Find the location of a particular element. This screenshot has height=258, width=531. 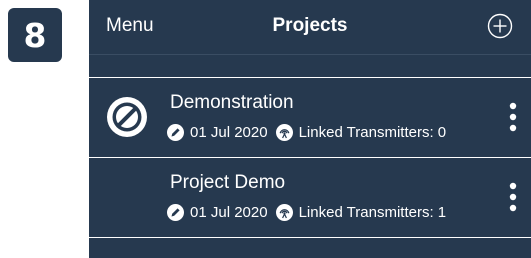

linked-transmitters: Linked Transmitters: 0 is located at coordinates (372, 132).